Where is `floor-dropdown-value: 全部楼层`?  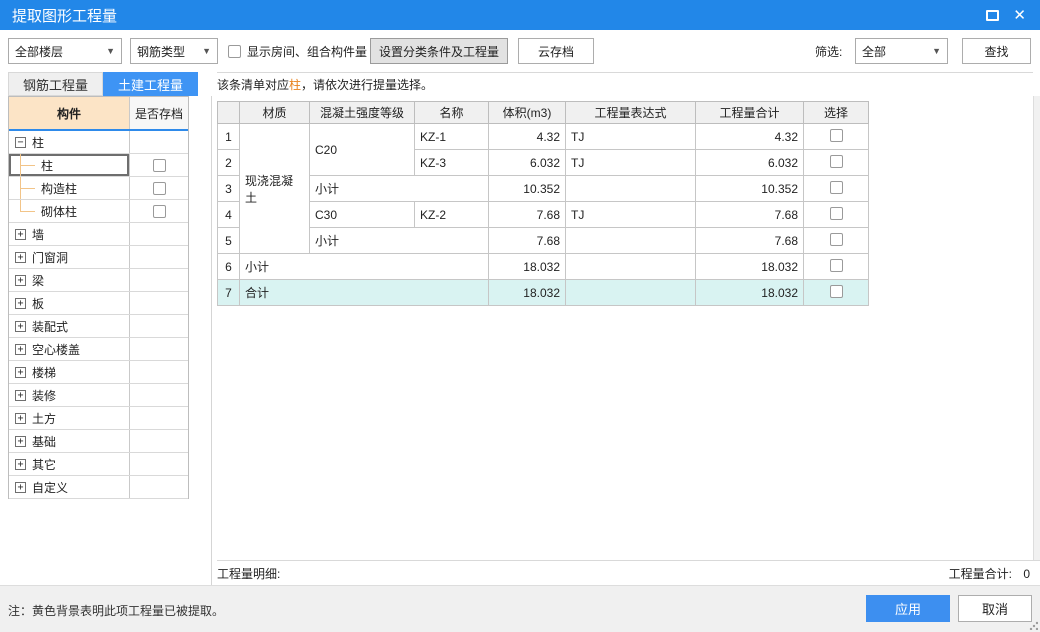
floor-dropdown-value: 全部楼层 is located at coordinates (39, 51).